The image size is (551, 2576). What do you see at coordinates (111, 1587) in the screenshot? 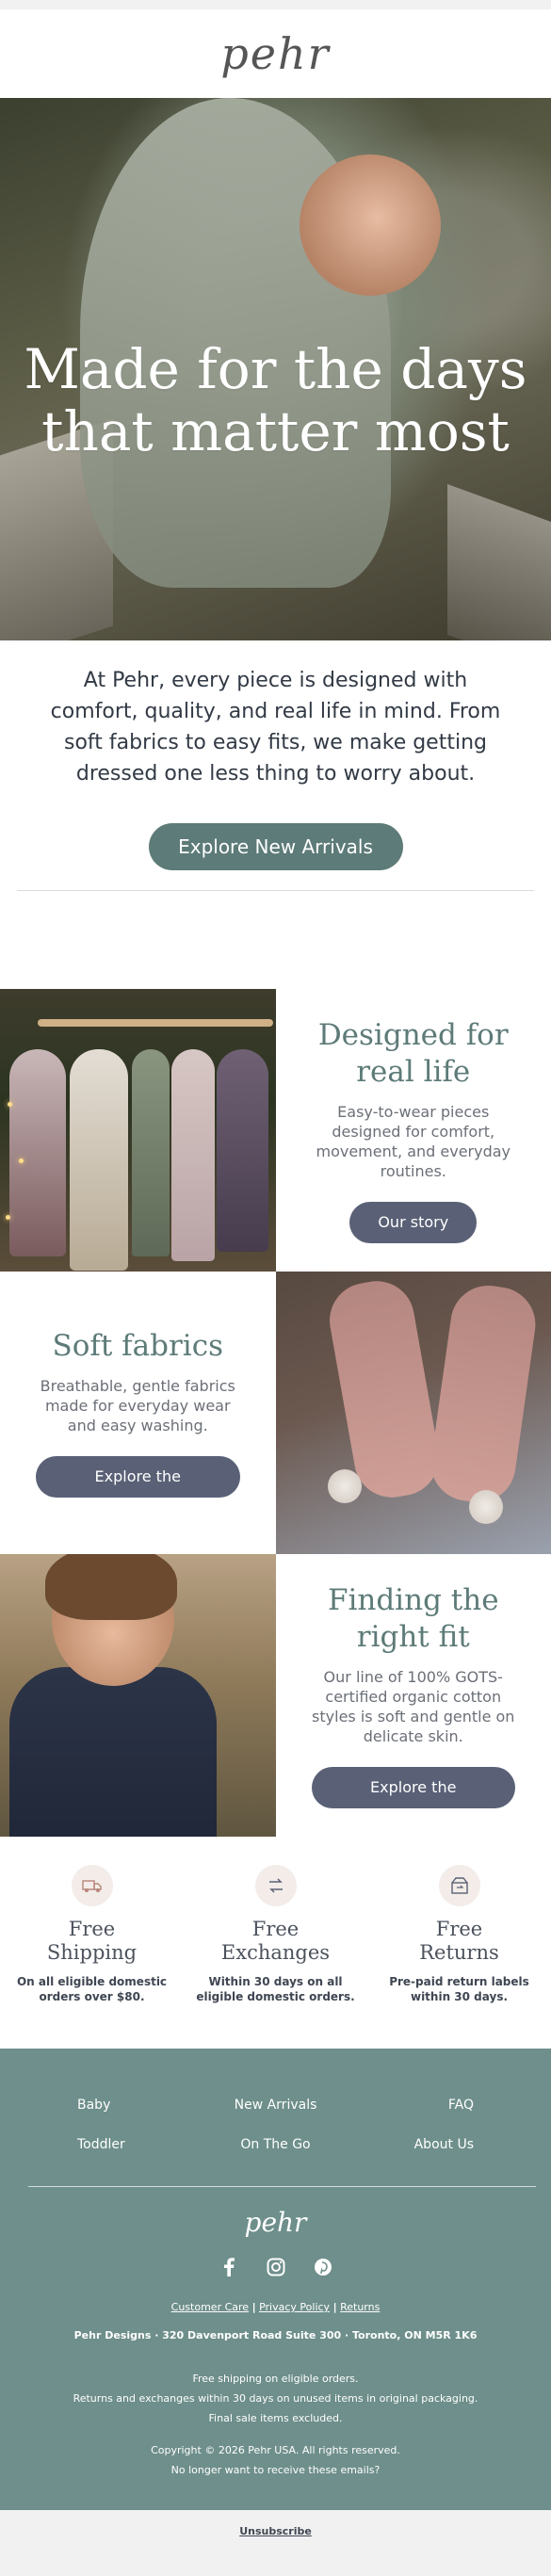
I see `child-hair` at bounding box center [111, 1587].